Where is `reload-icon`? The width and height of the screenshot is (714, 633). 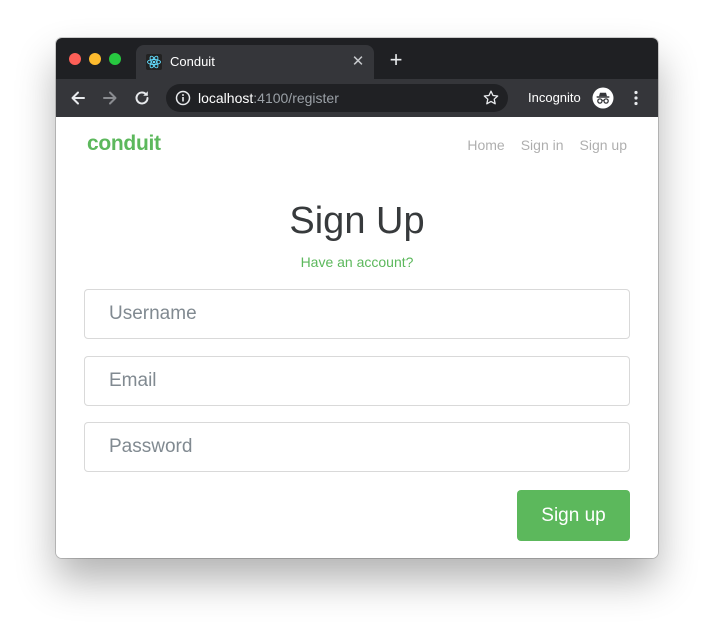 reload-icon is located at coordinates (142, 98).